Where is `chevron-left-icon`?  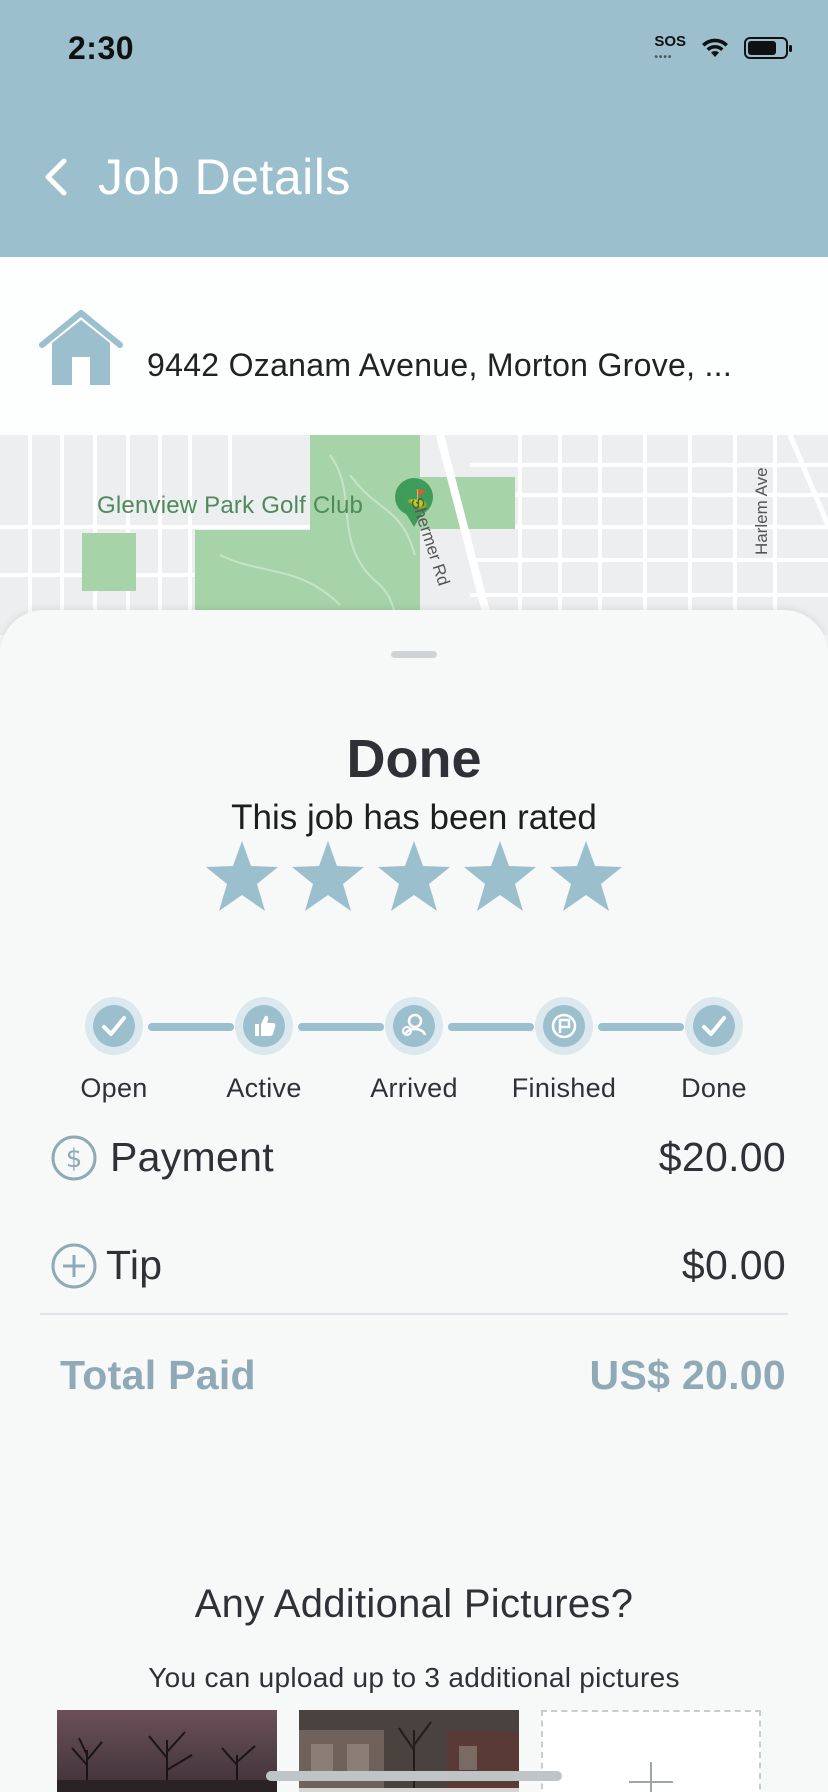
chevron-left-icon is located at coordinates (56, 177).